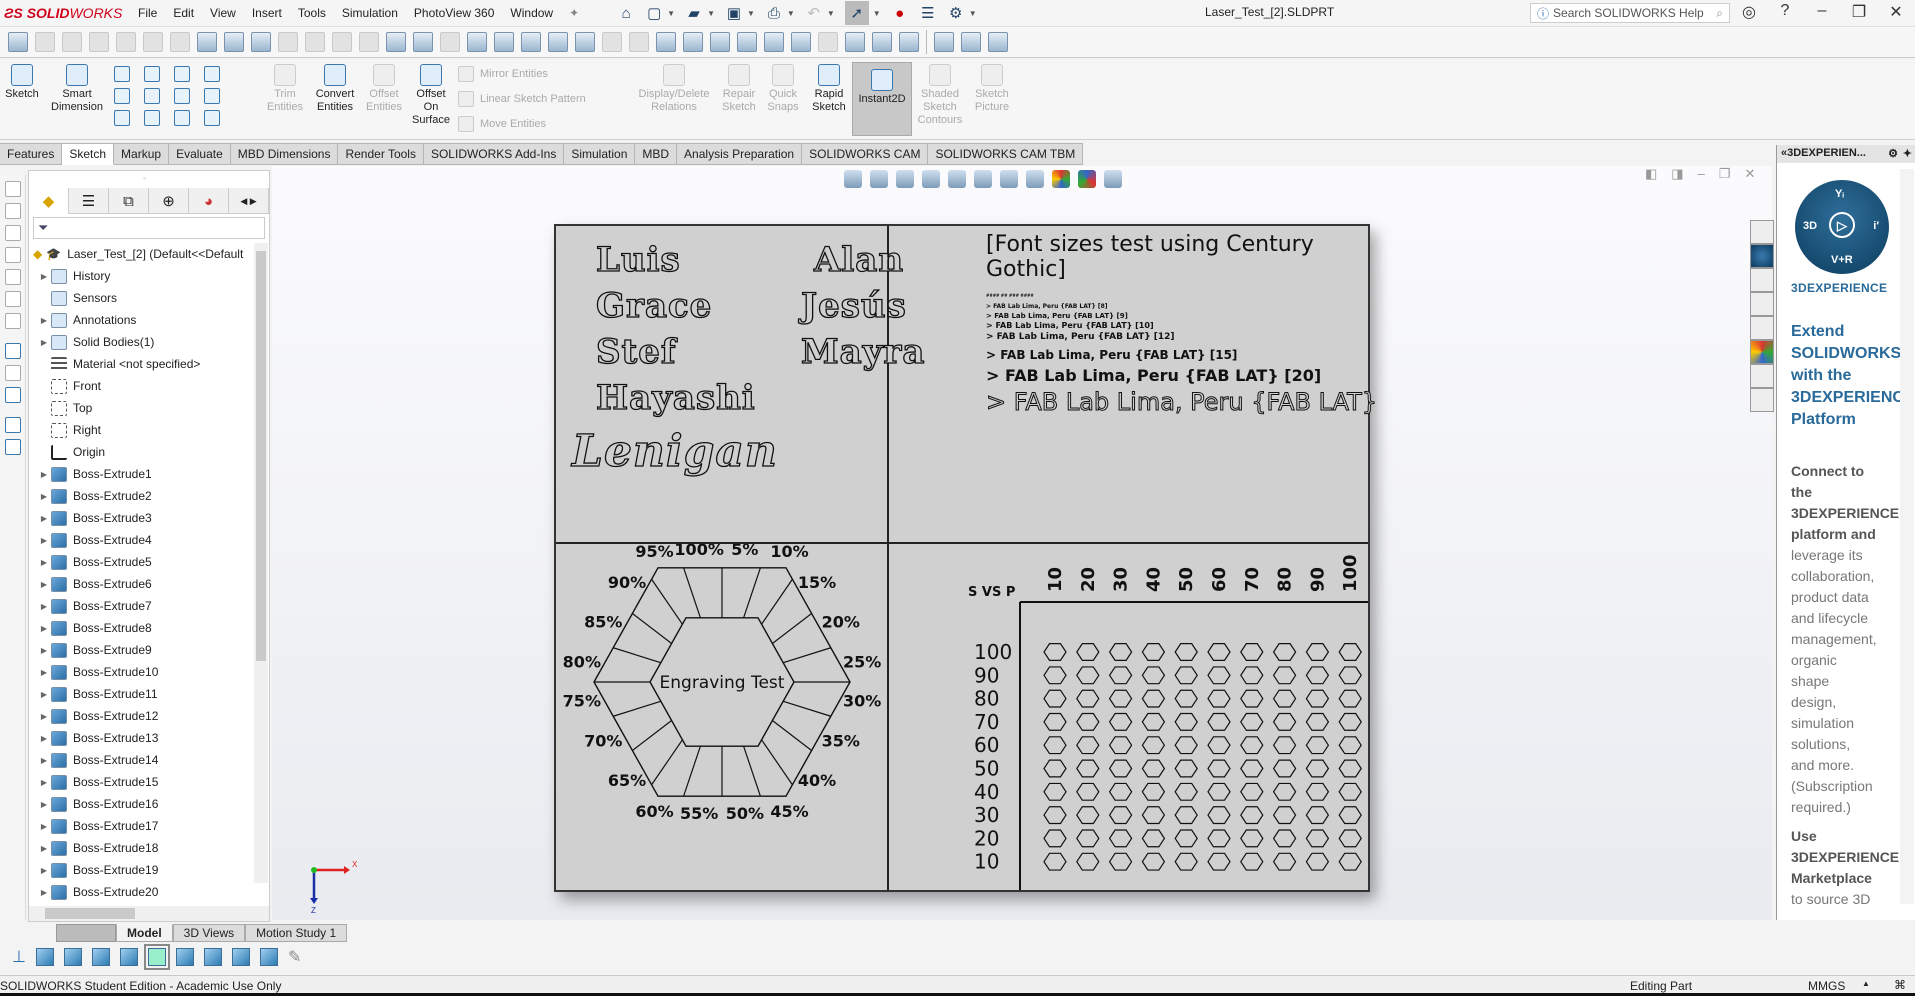 Image resolution: width=1915 pixels, height=996 pixels. Describe the element at coordinates (503, 74) in the screenshot. I see `mirror-entities-button: Mirror Entities` at that location.